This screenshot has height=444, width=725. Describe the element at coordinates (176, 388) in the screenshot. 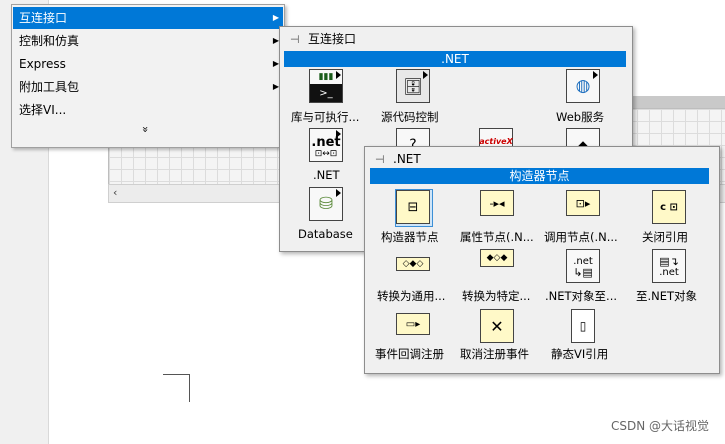

I see `diagram-corner-mark` at that location.